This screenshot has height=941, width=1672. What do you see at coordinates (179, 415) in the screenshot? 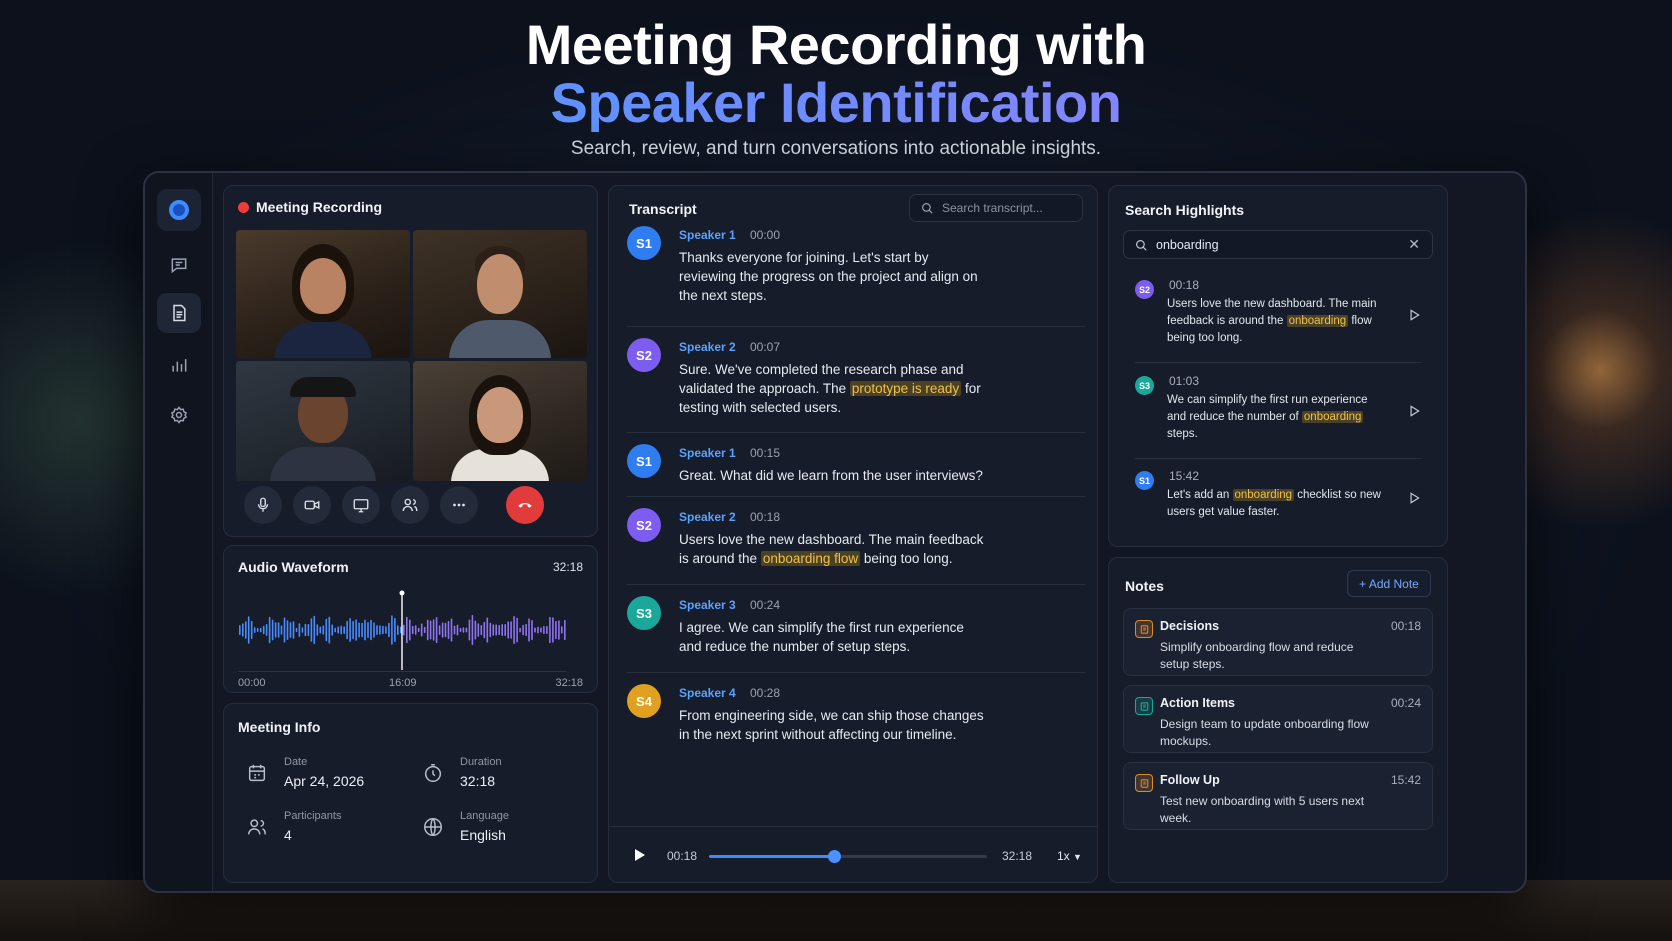
I see `gear-icon` at bounding box center [179, 415].